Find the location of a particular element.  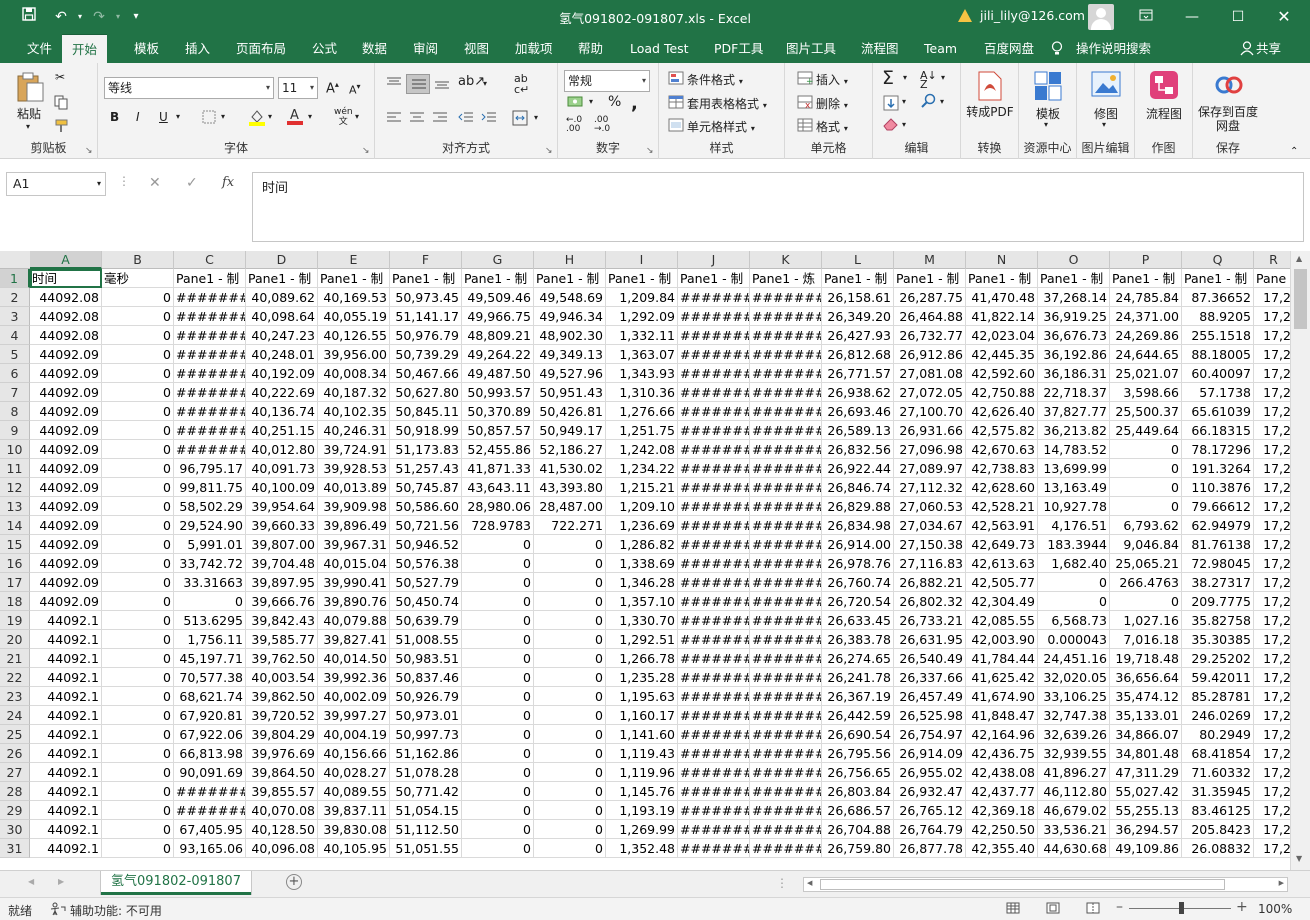

table-cell: 1,332.11 is located at coordinates (642, 335).